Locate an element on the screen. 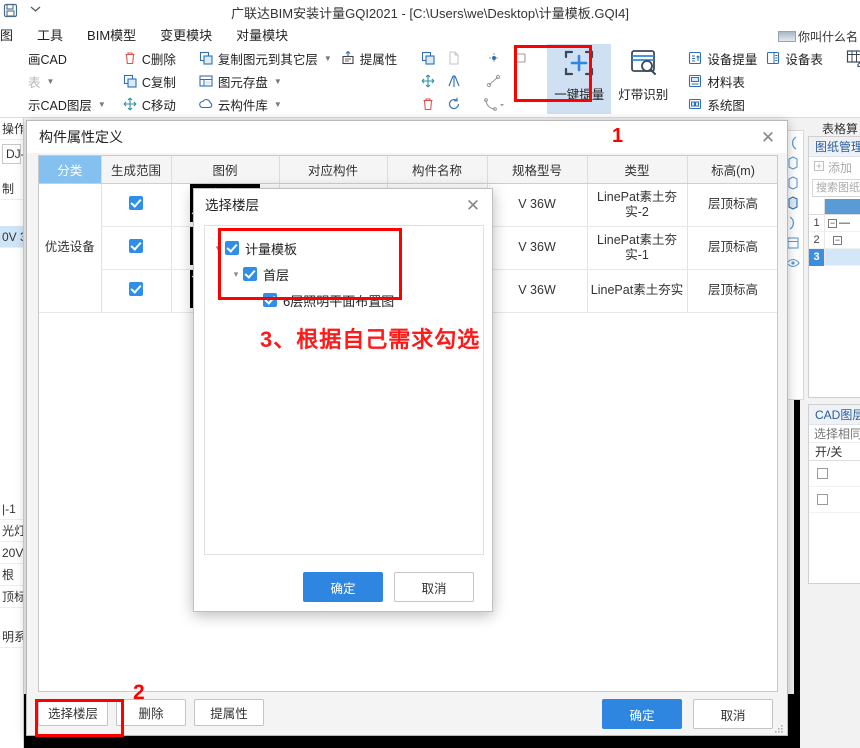 The height and width of the screenshot is (748, 860). line-icon is located at coordinates (494, 81).